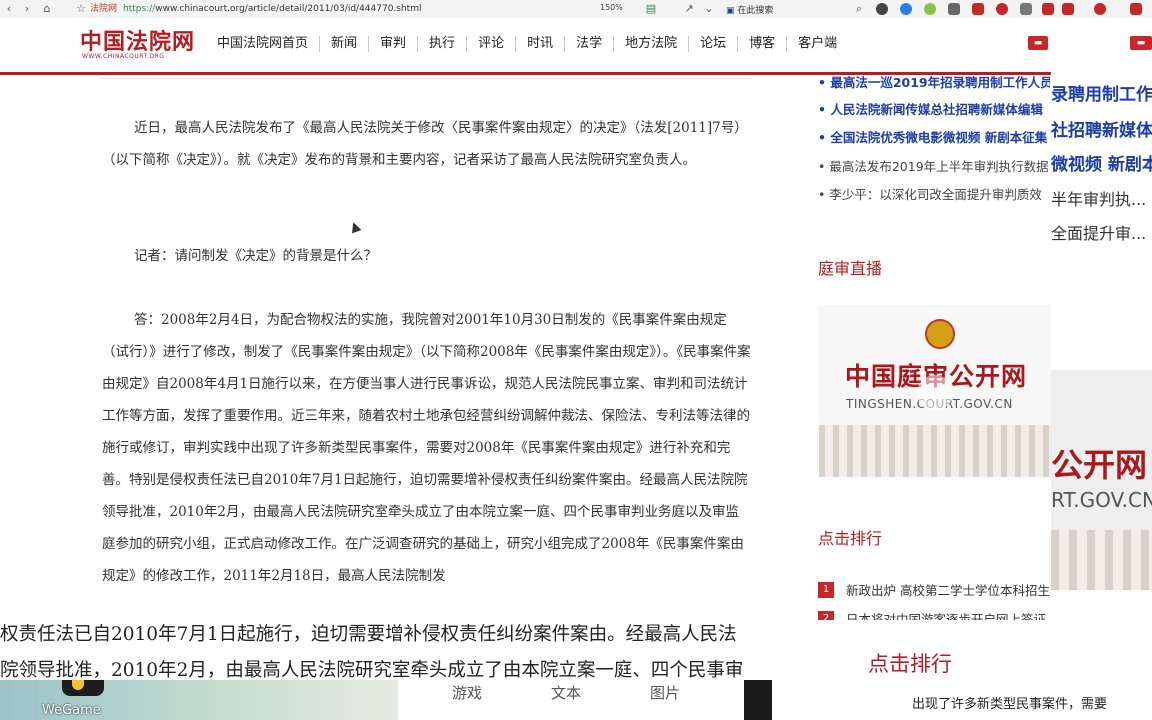 The width and height of the screenshot is (1152, 720). I want to click on overlay-banner-domain: RT.GOV.CN, so click(1101, 500).